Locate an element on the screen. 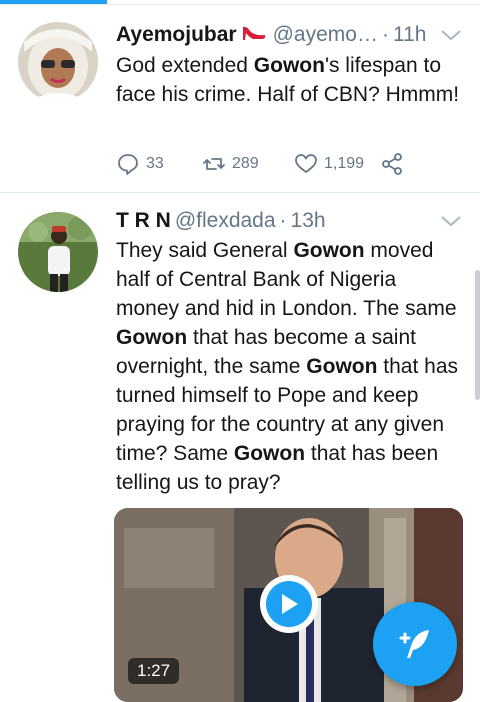 This screenshot has height=702, width=480. reply-button: 33 is located at coordinates (159, 164).